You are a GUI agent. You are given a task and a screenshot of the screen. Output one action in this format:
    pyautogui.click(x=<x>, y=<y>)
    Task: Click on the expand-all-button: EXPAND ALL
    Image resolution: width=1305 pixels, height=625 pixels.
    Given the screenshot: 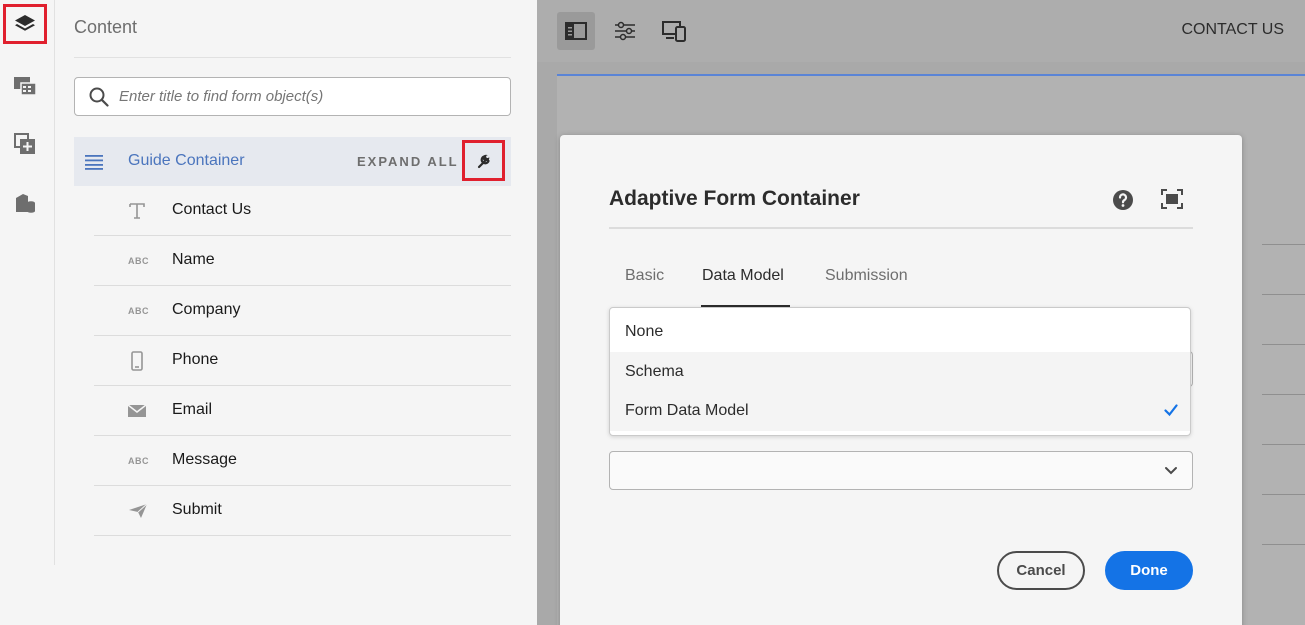 What is the action you would take?
    pyautogui.click(x=408, y=161)
    